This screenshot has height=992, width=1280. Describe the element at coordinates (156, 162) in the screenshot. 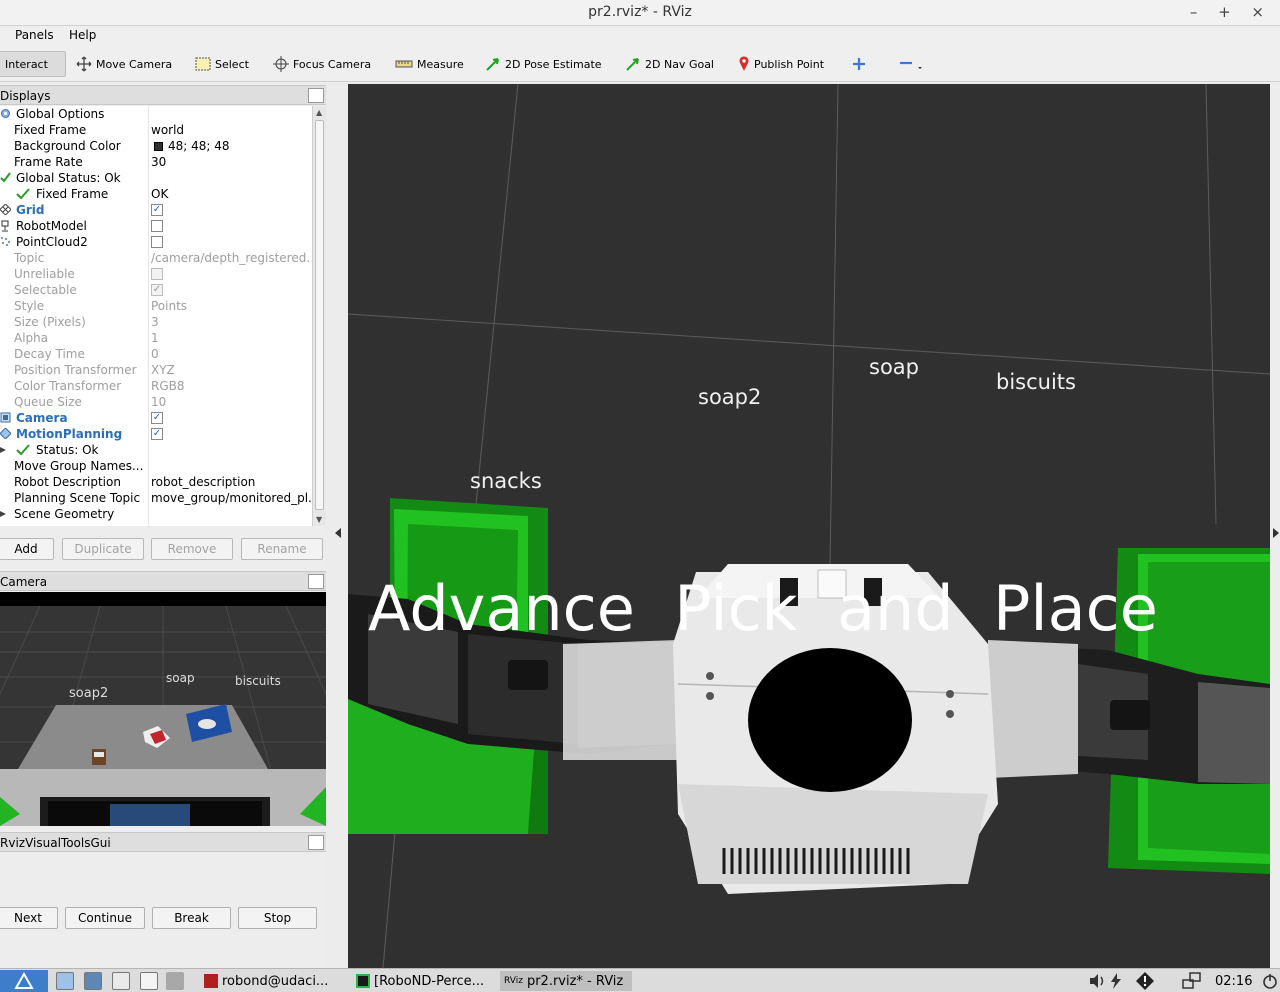

I see `tree-row-frame-rate: Frame Rate 30` at that location.